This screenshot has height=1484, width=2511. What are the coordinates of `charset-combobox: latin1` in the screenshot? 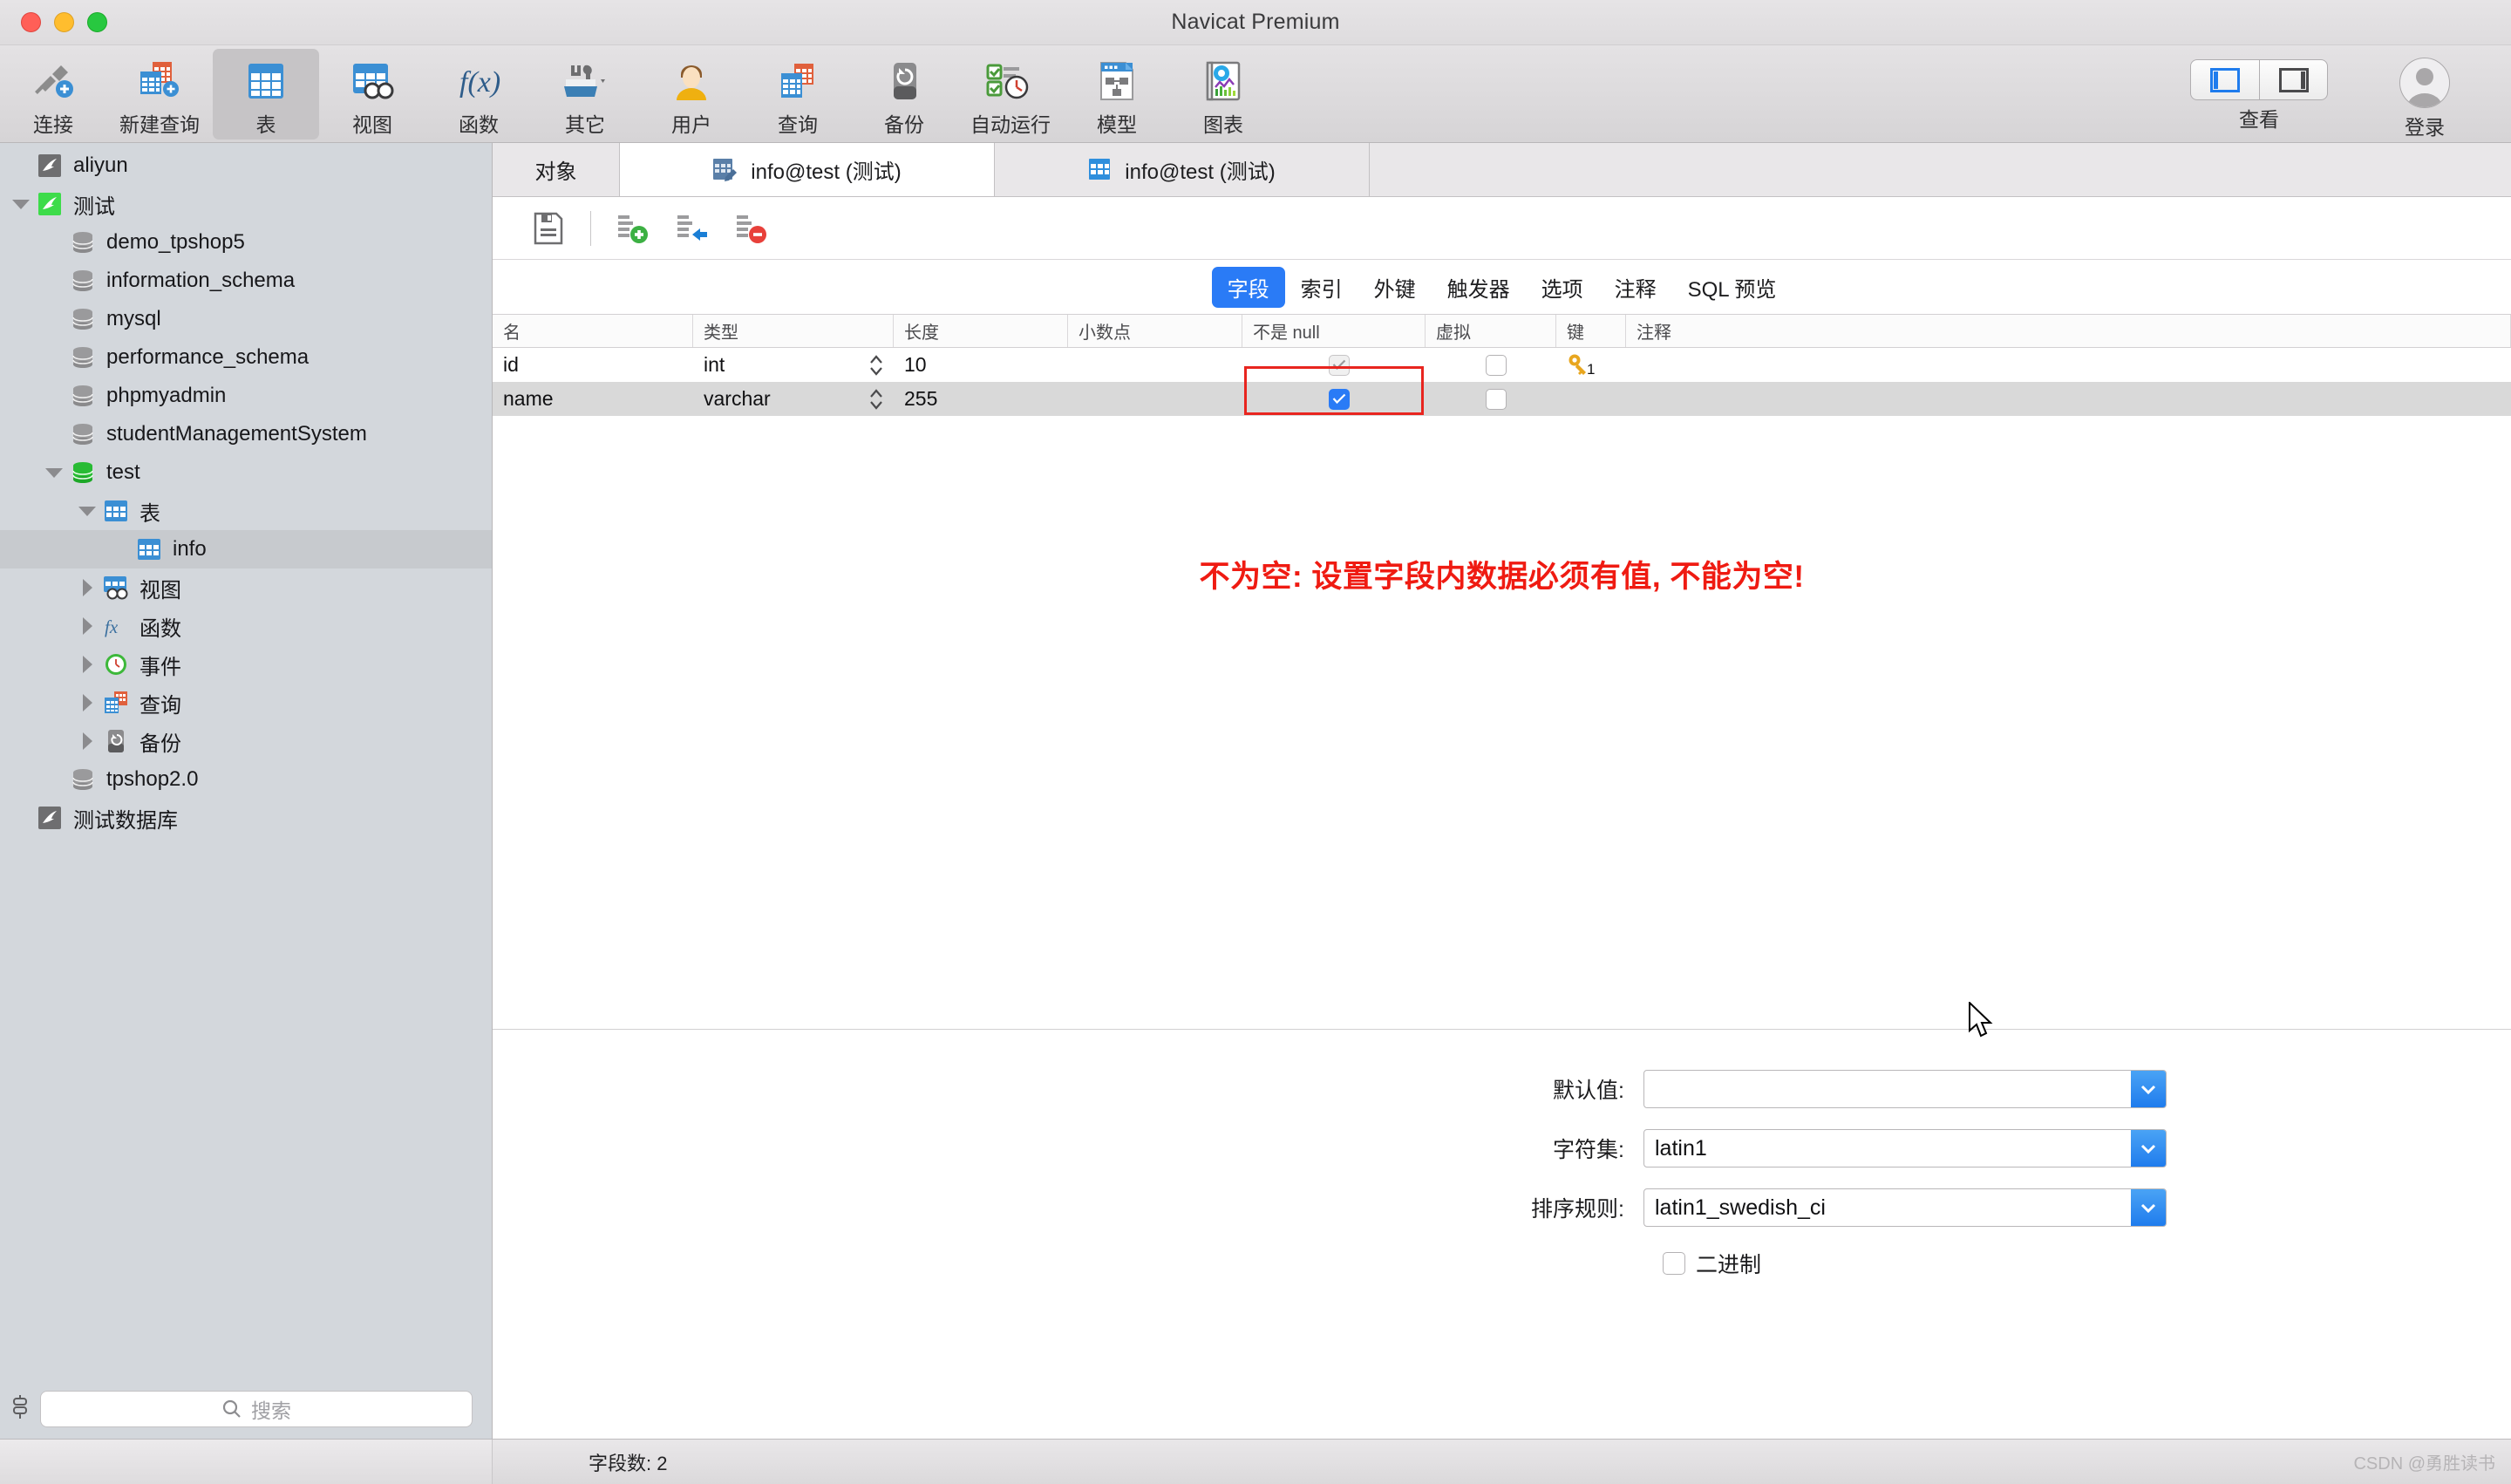 It's located at (1905, 1148).